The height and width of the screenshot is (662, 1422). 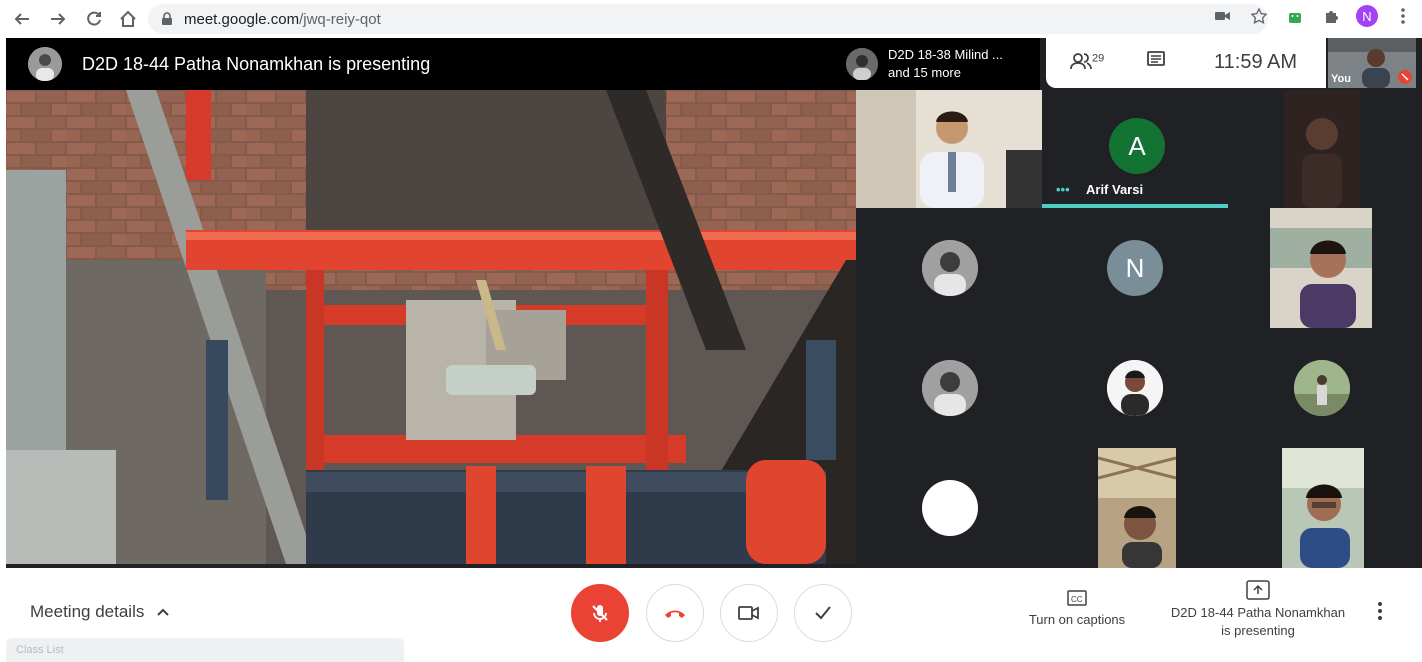 I want to click on mic-off-icon, so click(x=600, y=613).